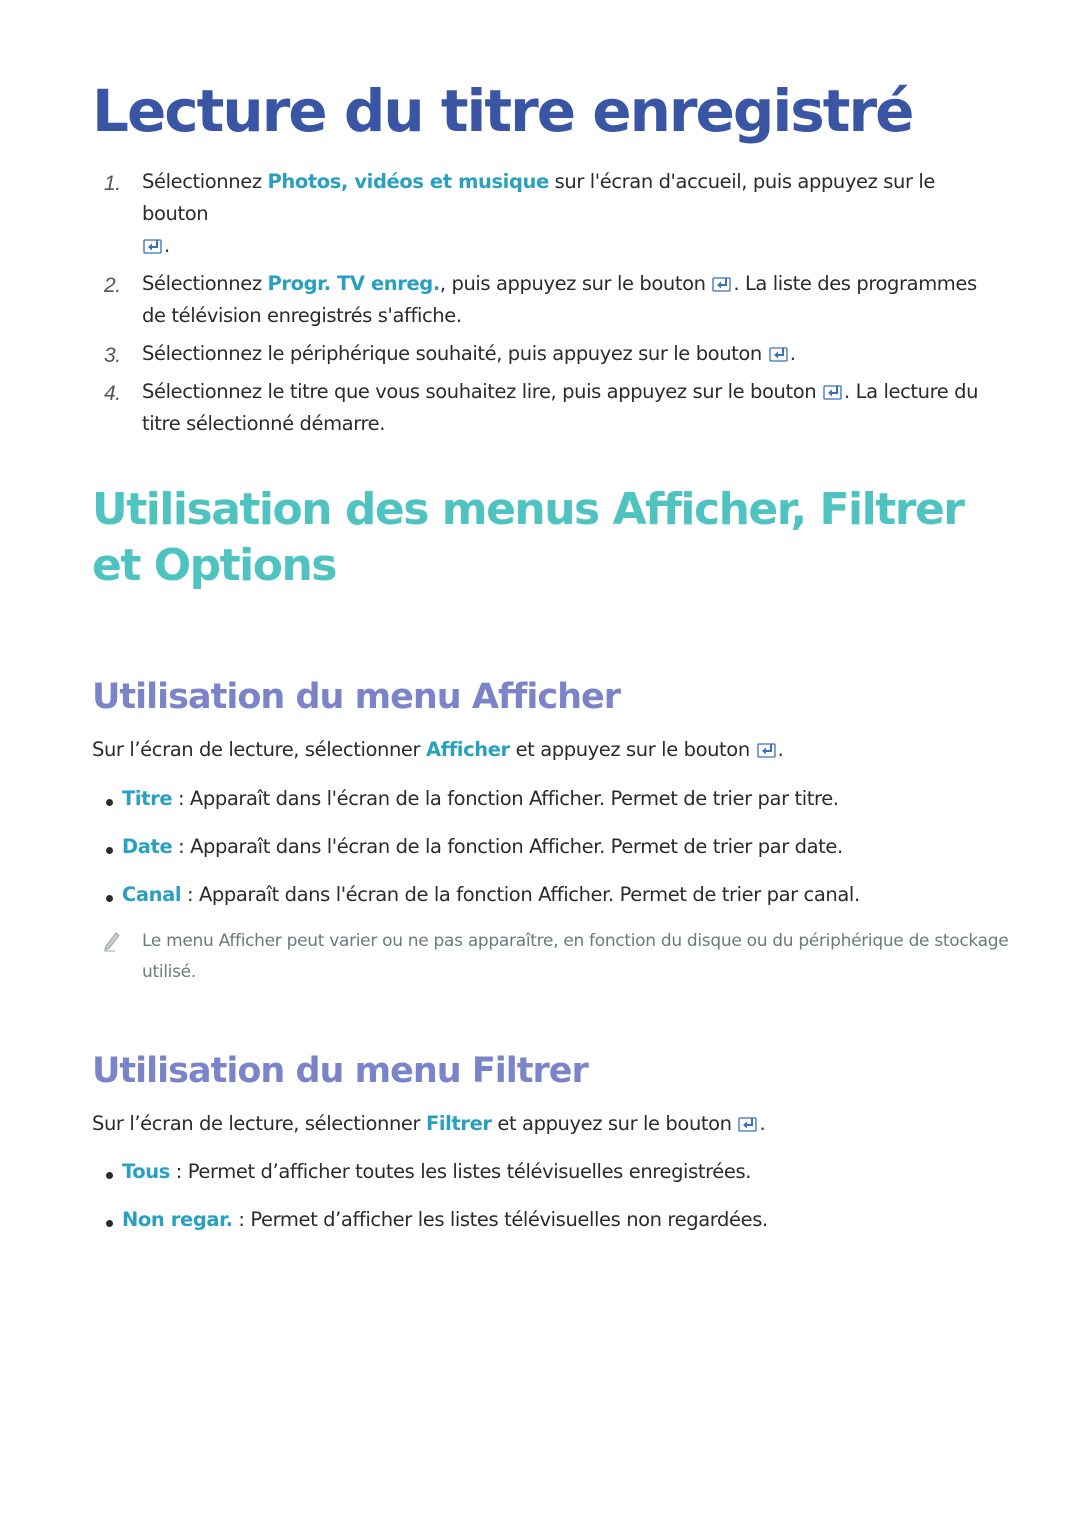 The image size is (1080, 1534). What do you see at coordinates (177, 1219) in the screenshot?
I see `option-label: Non regar.` at bounding box center [177, 1219].